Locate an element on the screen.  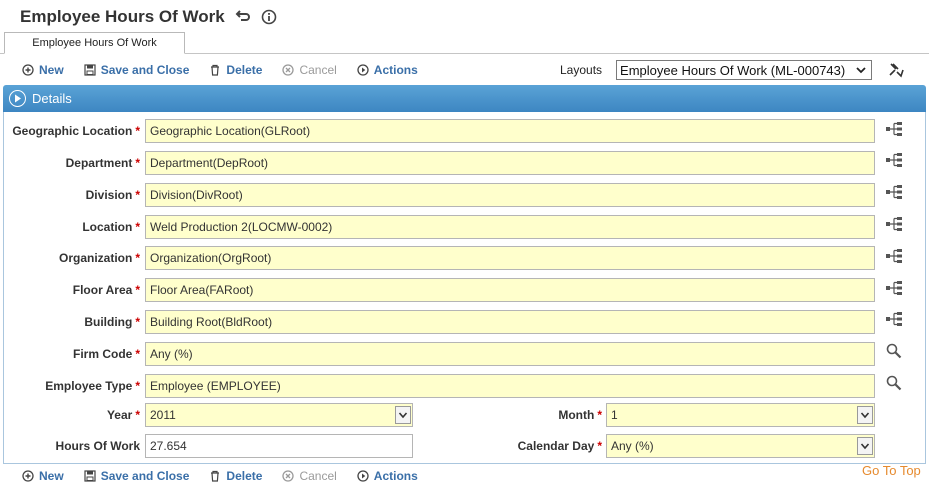
month-label: Month * is located at coordinates (580, 415).